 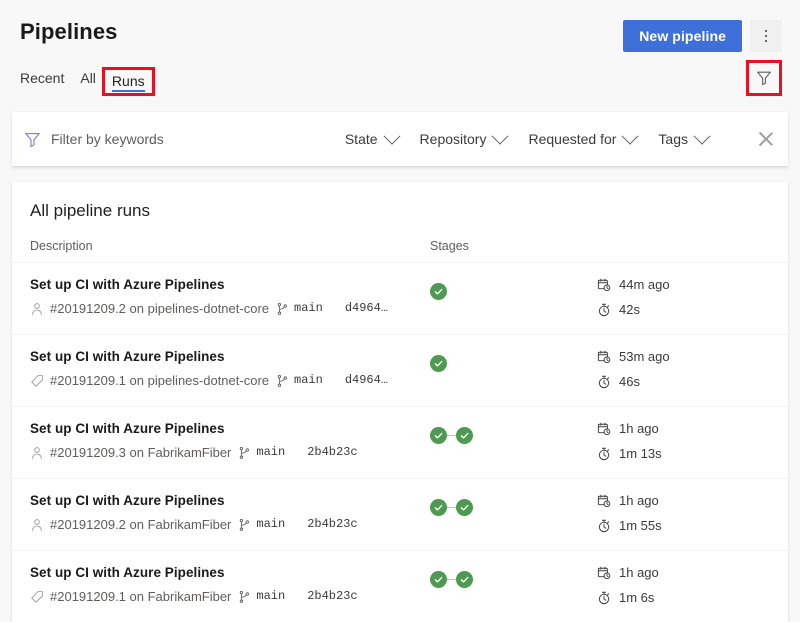 I want to click on filter-tags-dropdown: Tags, so click(x=684, y=137).